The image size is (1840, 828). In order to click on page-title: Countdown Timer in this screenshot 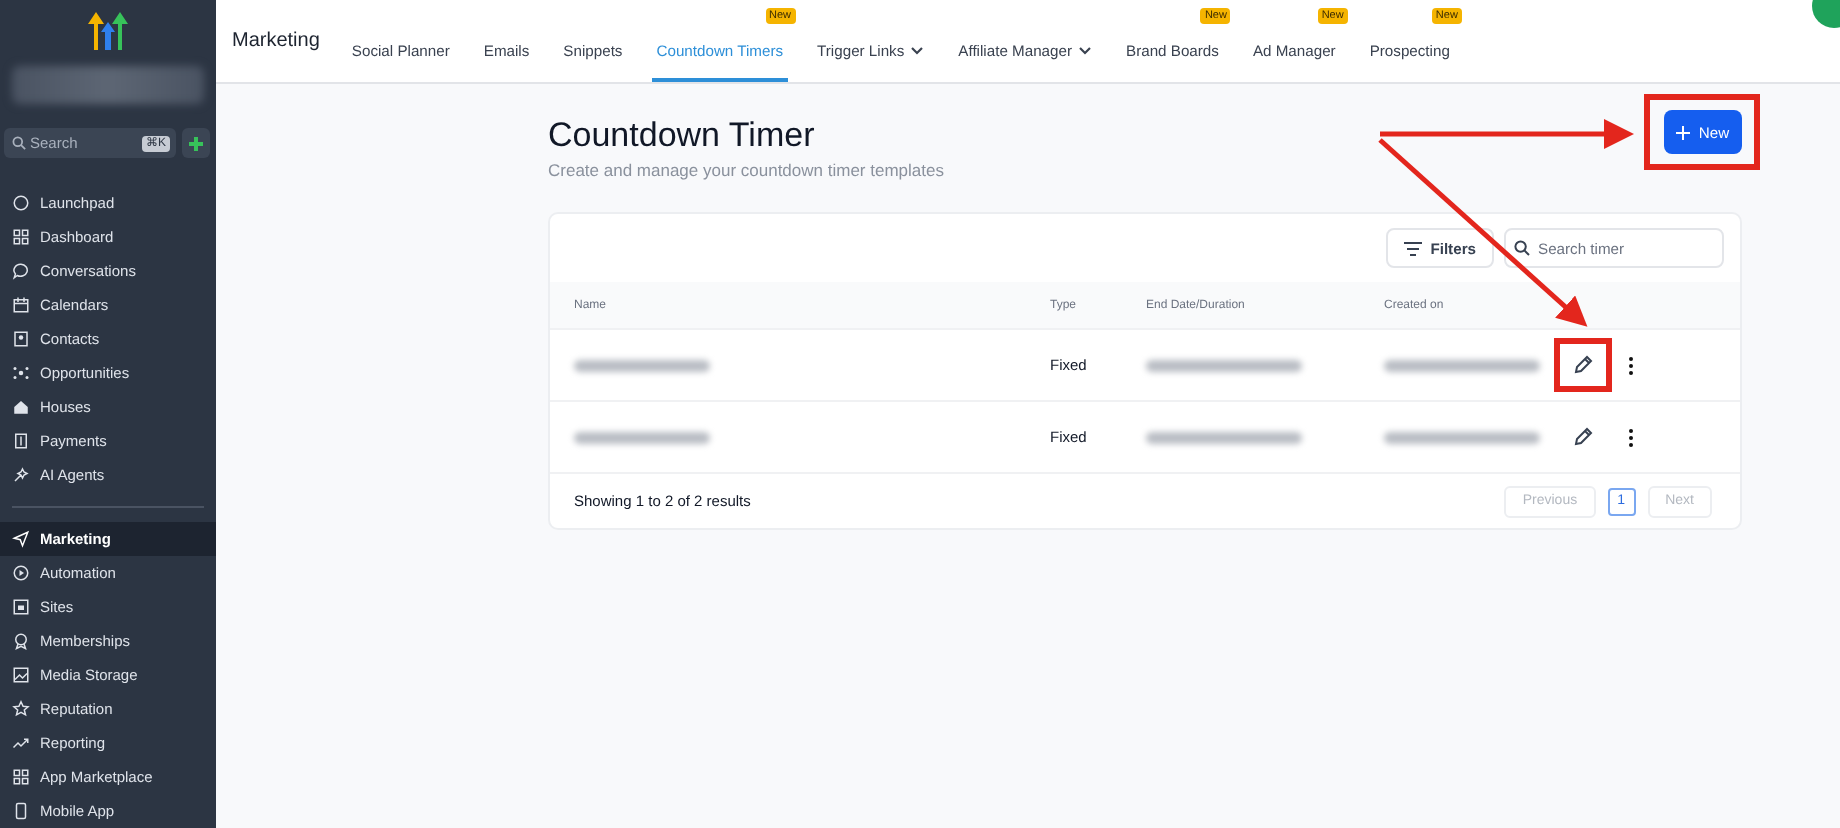, I will do `click(682, 136)`.